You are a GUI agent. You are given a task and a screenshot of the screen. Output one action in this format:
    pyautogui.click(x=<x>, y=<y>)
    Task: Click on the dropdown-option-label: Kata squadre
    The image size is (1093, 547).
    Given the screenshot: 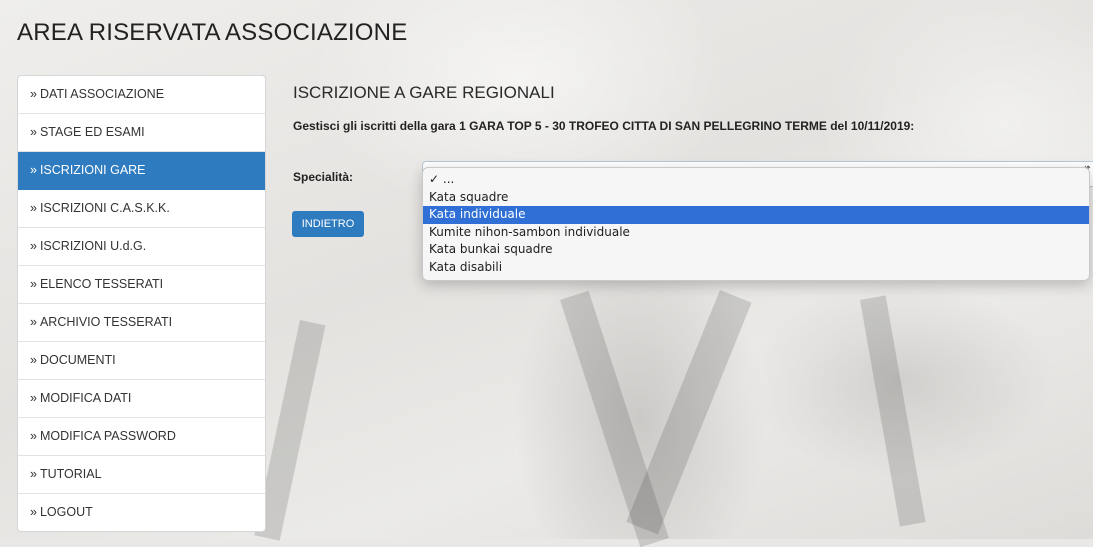 What is the action you would take?
    pyautogui.click(x=469, y=196)
    